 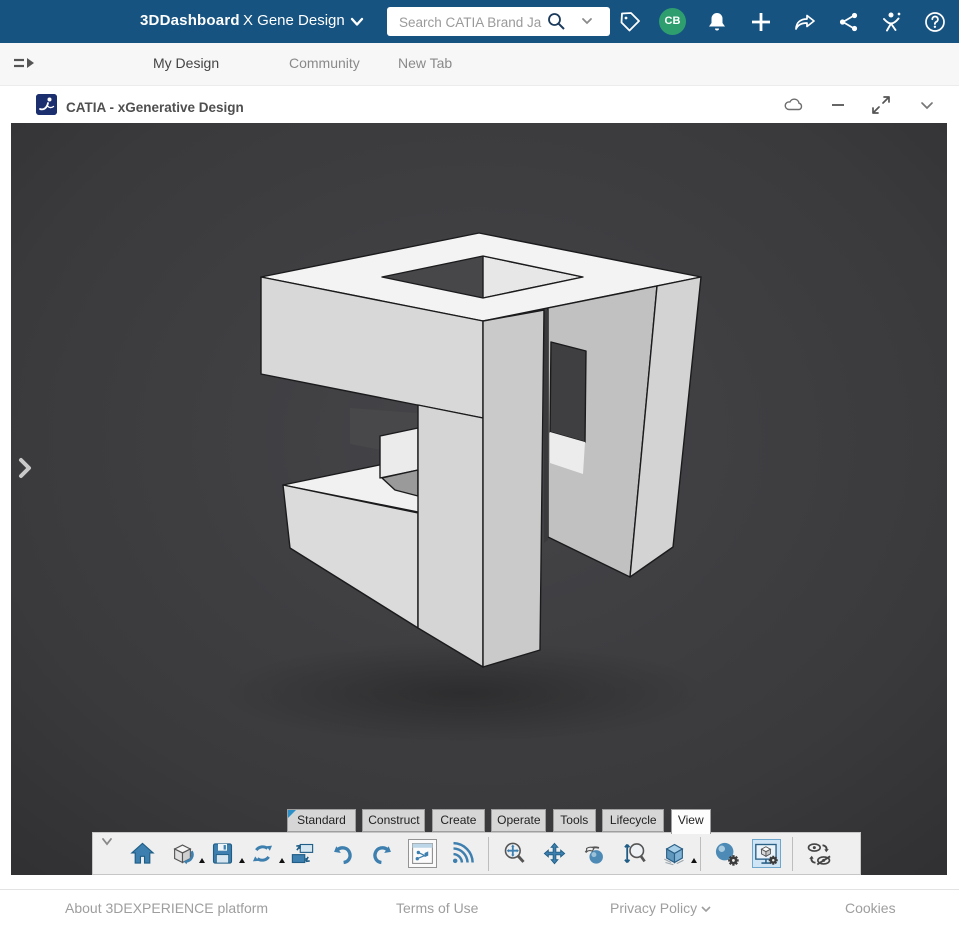 What do you see at coordinates (24, 65) in the screenshot?
I see `sidebar-toggle-icon` at bounding box center [24, 65].